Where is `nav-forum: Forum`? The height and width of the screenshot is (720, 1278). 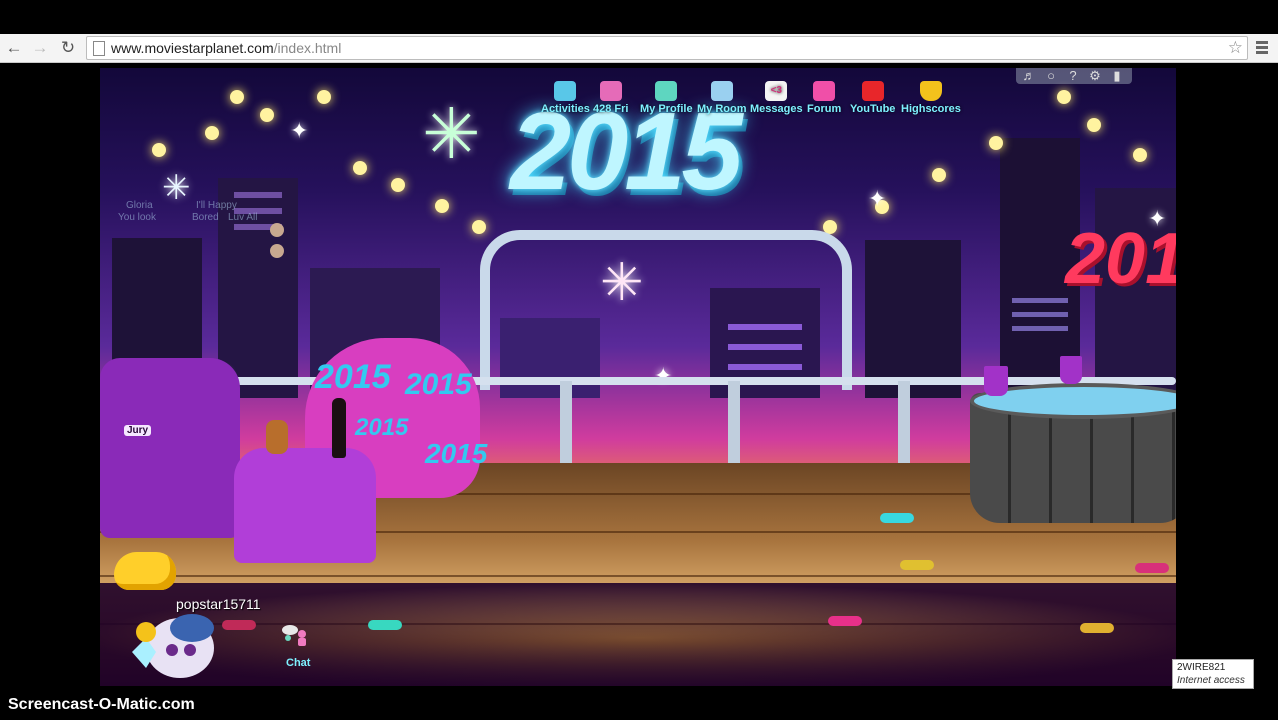 nav-forum: Forum is located at coordinates (824, 98).